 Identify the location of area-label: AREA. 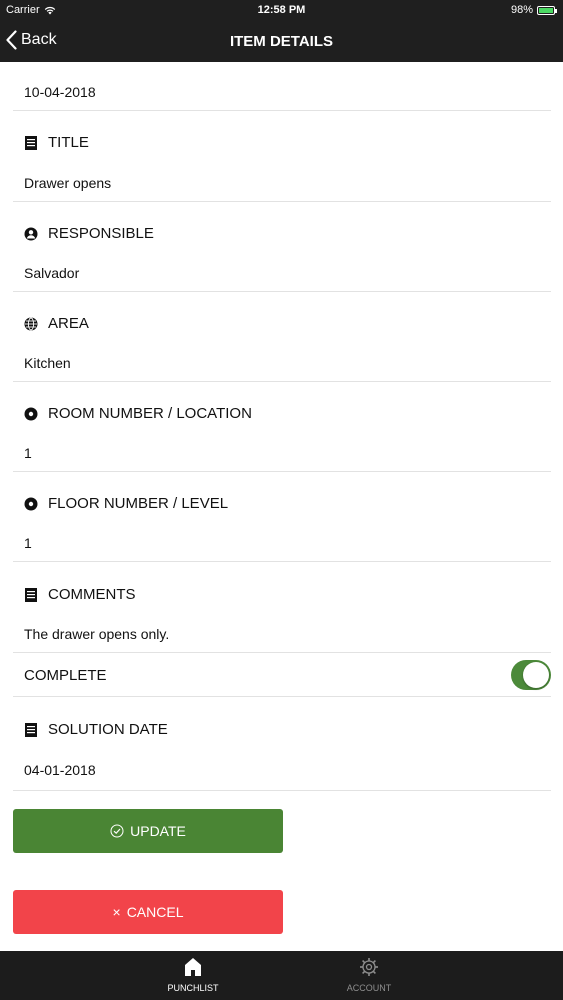
(68, 323).